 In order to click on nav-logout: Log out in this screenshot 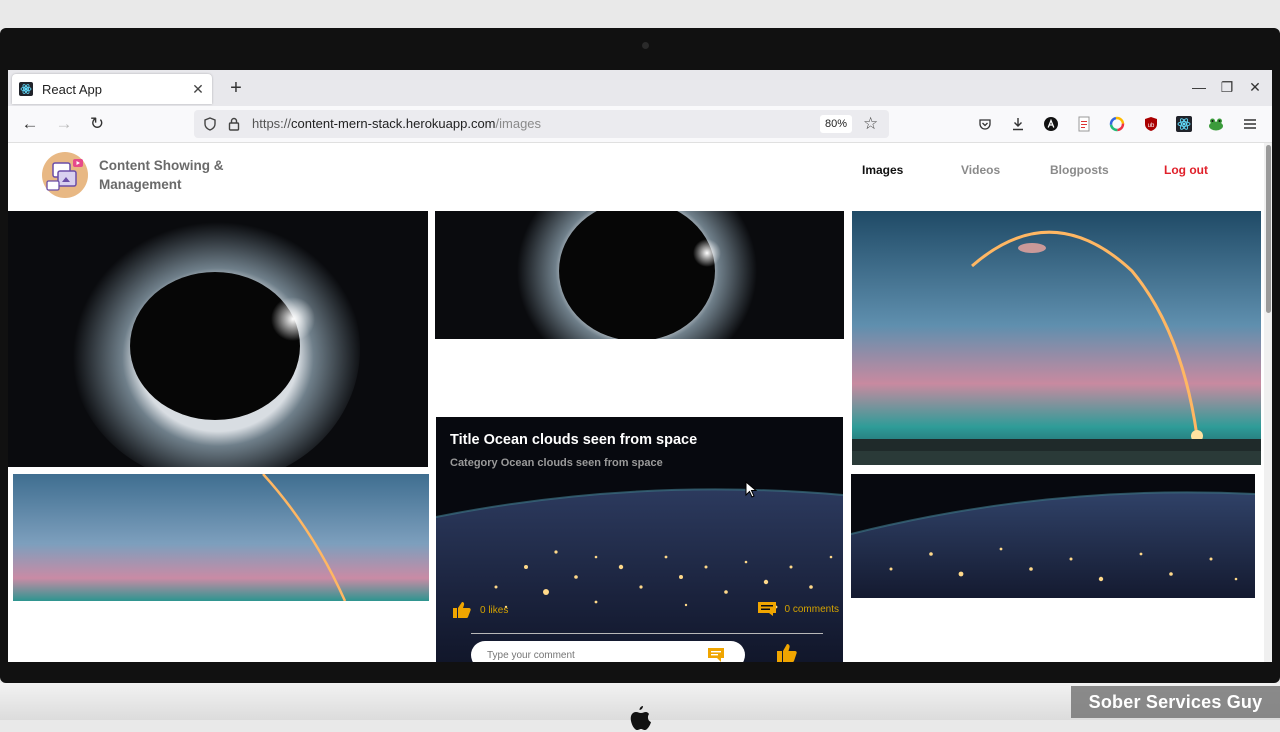, I will do `click(1186, 170)`.